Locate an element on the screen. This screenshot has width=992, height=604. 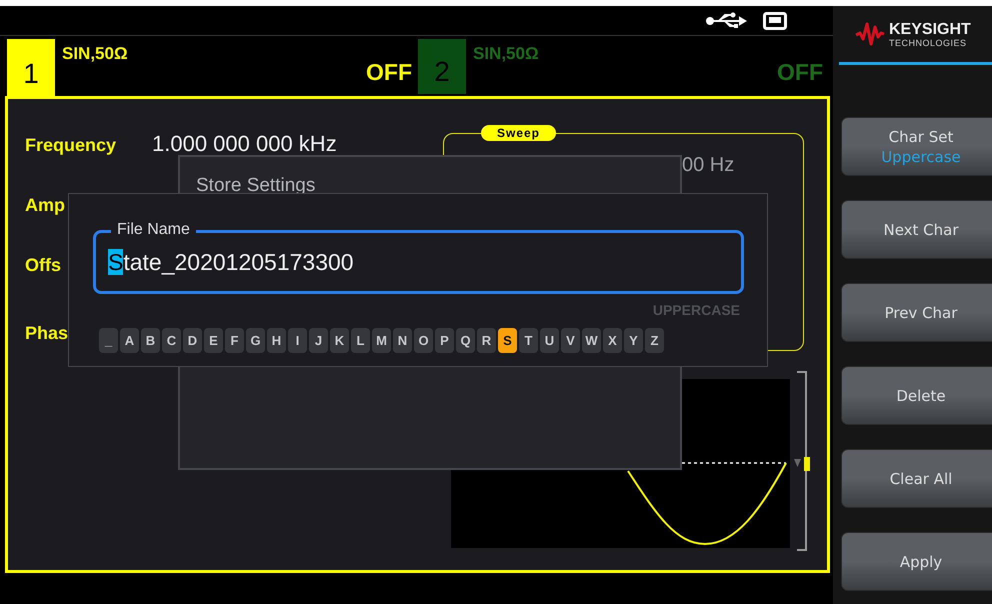
character-key: B is located at coordinates (150, 340).